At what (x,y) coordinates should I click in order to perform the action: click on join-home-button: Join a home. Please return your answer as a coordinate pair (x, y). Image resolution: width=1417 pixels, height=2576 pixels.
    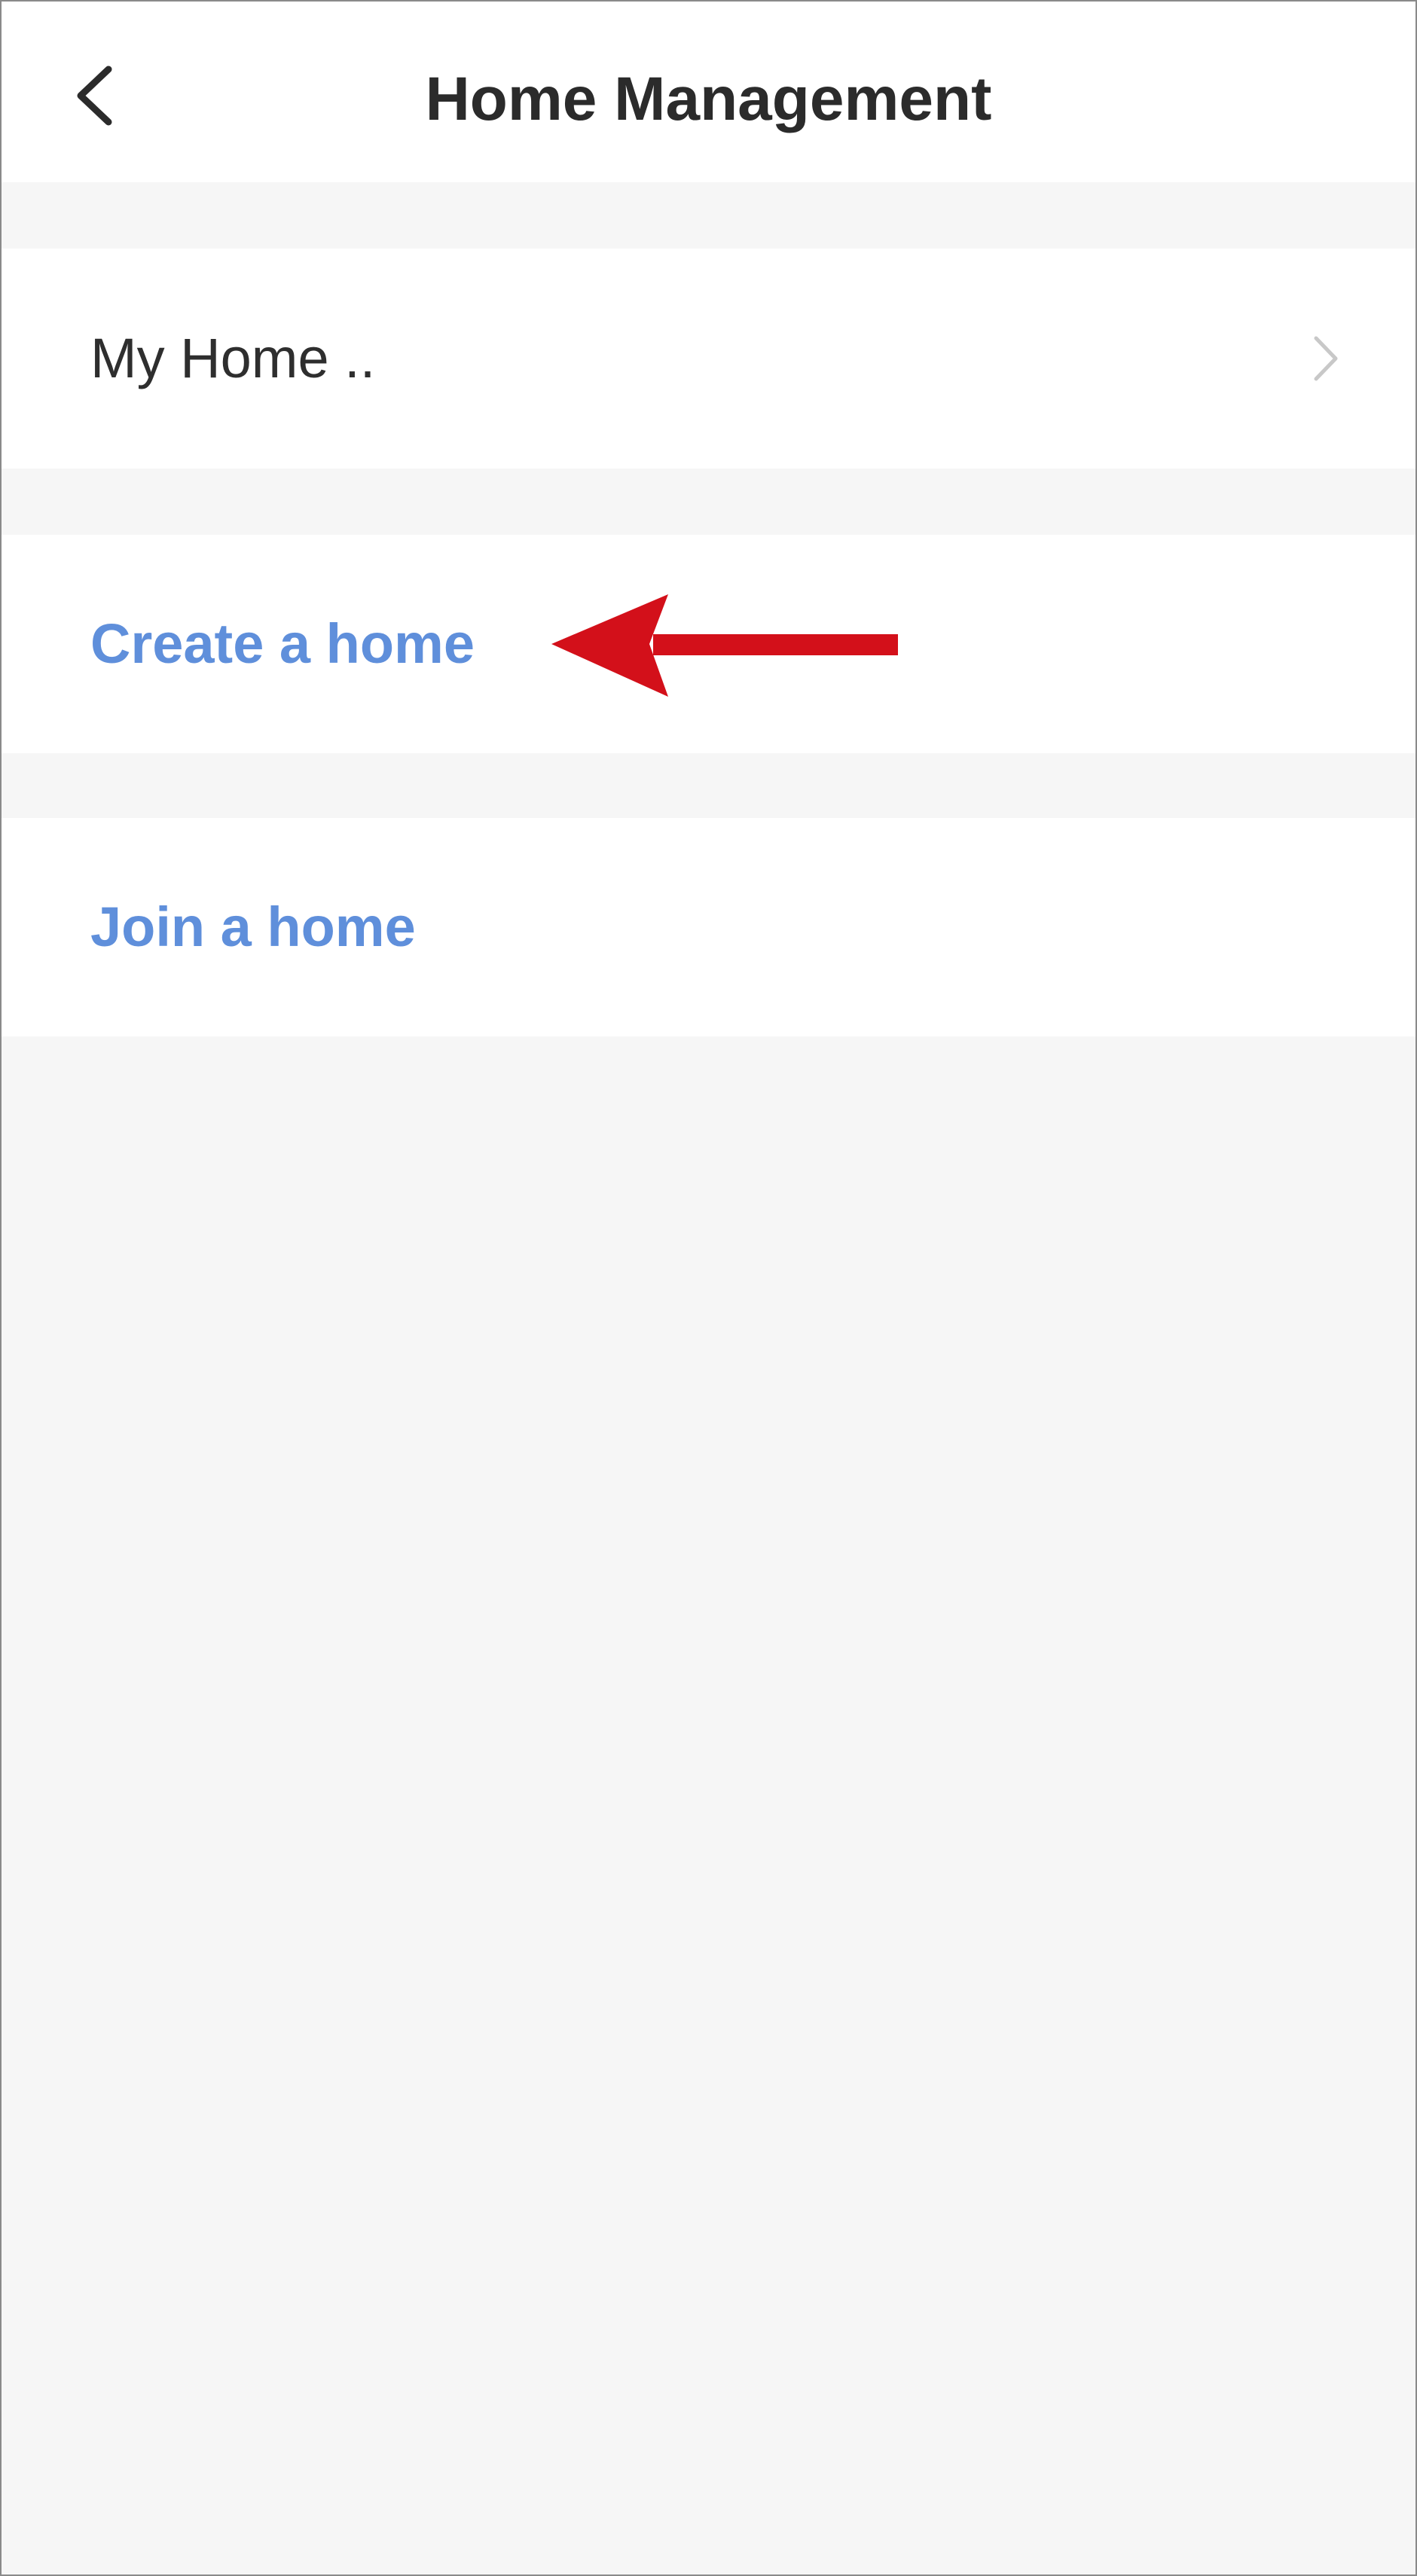
    Looking at the image, I should click on (708, 927).